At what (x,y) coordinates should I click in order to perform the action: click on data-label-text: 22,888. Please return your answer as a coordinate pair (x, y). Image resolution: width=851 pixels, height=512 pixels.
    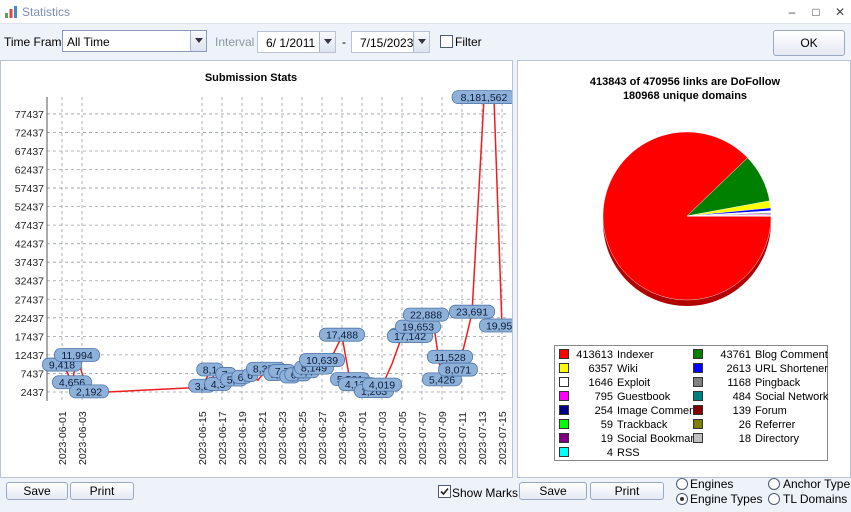
    Looking at the image, I should click on (426, 316).